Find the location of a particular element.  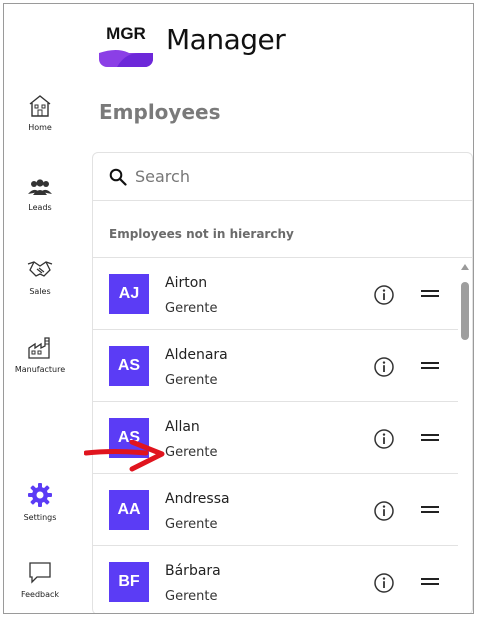

employee-row: AA Andressa Gerente is located at coordinates (275, 510).